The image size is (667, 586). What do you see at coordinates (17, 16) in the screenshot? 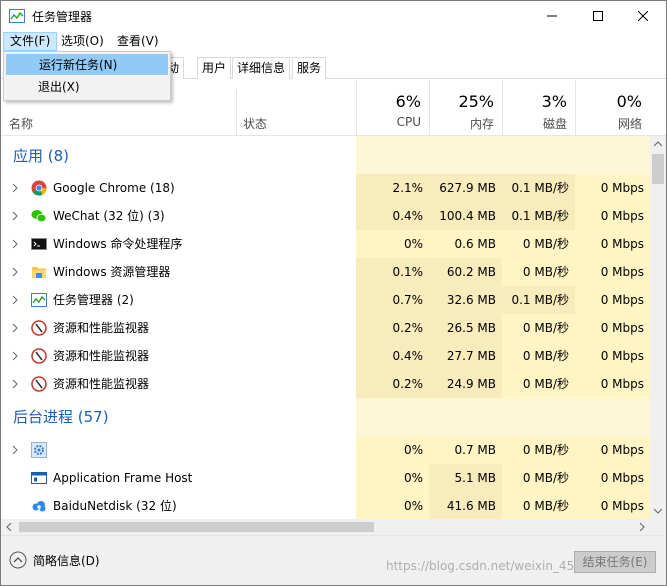
I see `task-manager-icon` at bounding box center [17, 16].